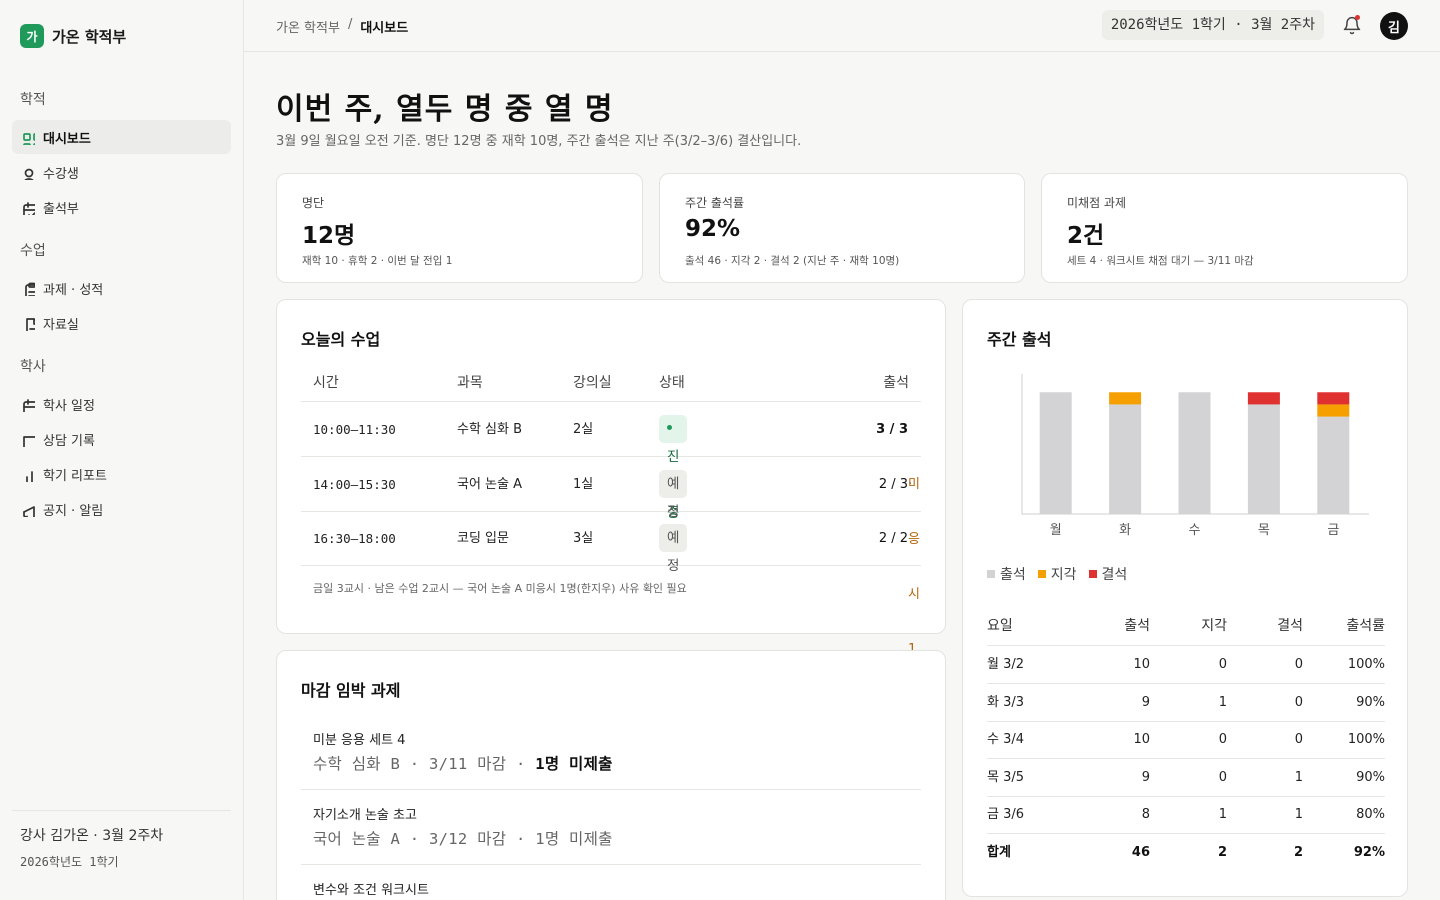 The height and width of the screenshot is (900, 1440). I want to click on class-attendance: 2 / 3 · 미응시 1, so click(899, 557).